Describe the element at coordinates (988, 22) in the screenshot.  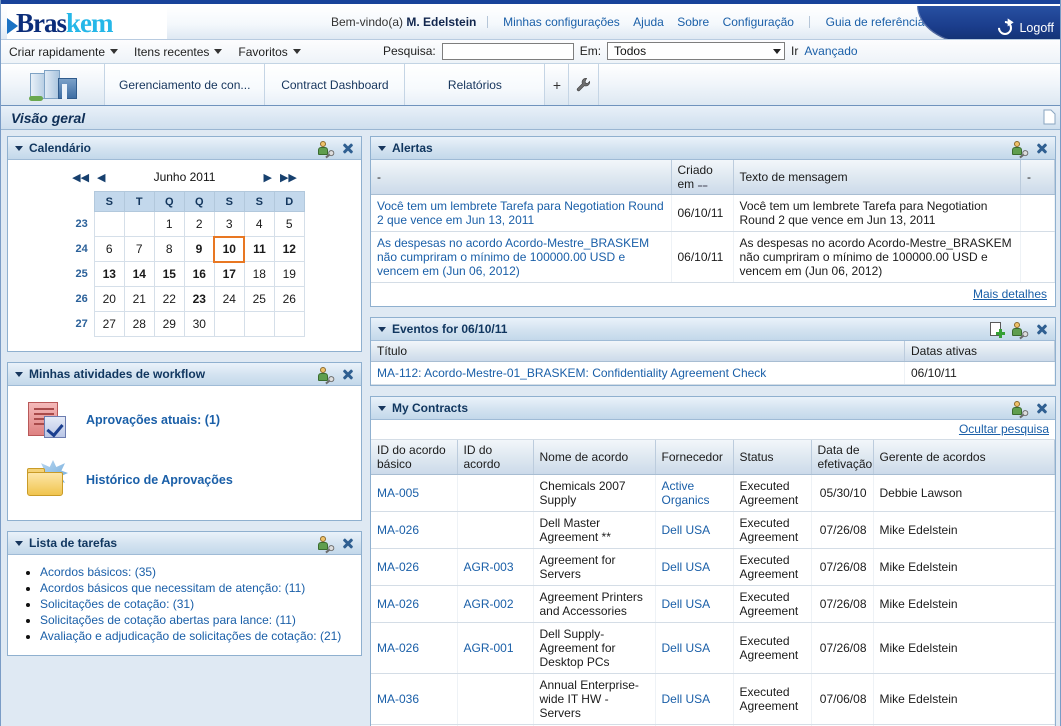
I see `logoff-button: Logoff` at that location.